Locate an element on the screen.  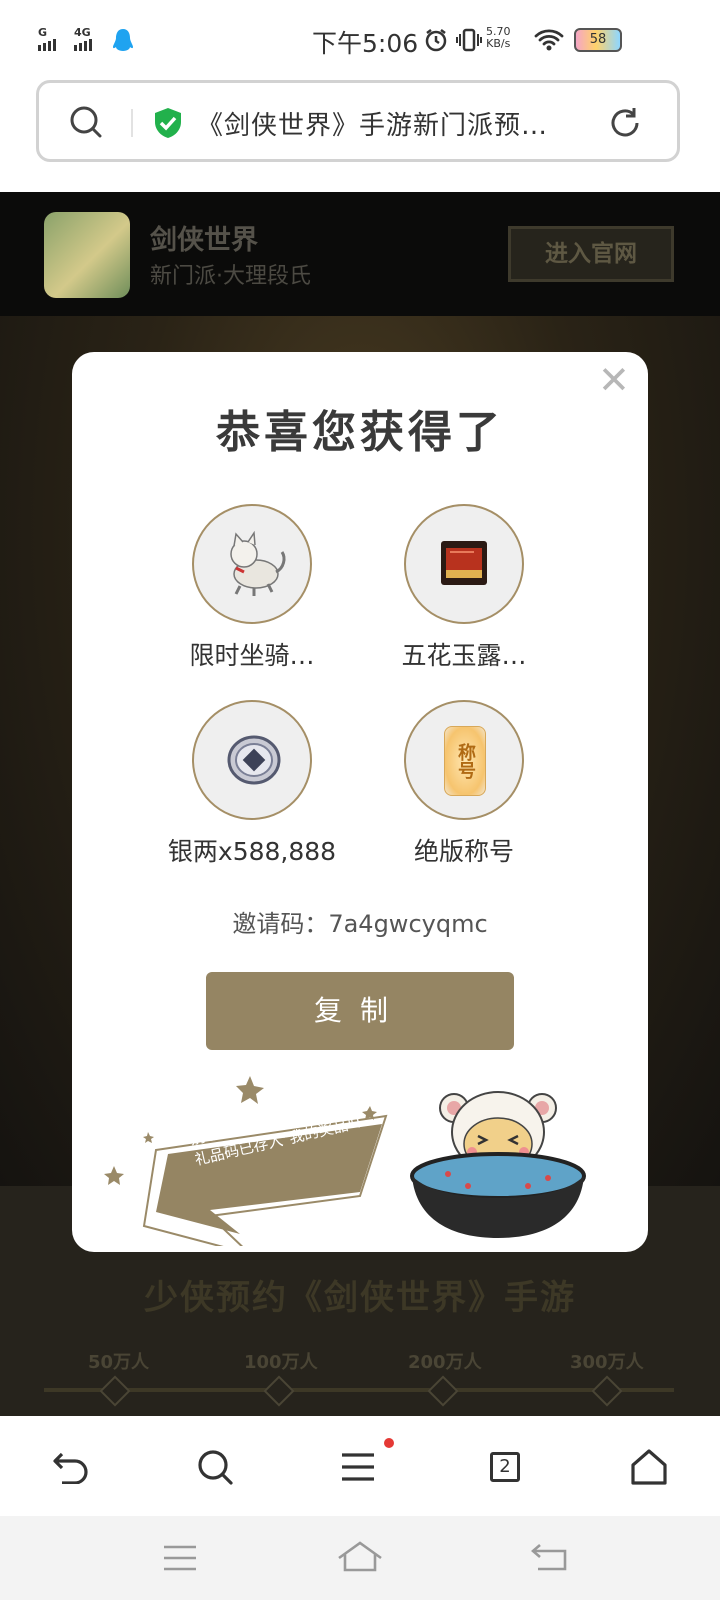
mascot-illustration is located at coordinates (498, 1164).